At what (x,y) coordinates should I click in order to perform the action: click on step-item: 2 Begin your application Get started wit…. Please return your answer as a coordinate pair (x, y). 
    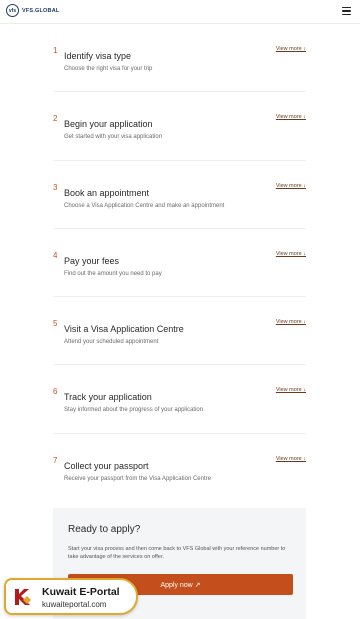
    Looking at the image, I should click on (179, 126).